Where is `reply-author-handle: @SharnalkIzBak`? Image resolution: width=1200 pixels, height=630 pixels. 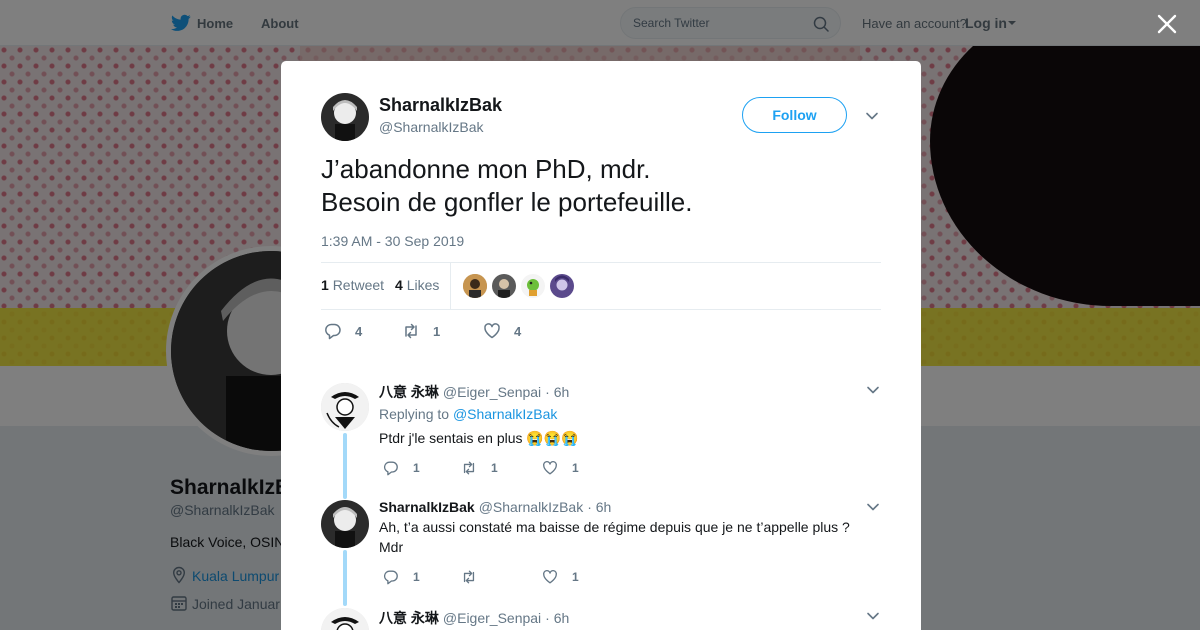 reply-author-handle: @SharnalkIzBak is located at coordinates (531, 507).